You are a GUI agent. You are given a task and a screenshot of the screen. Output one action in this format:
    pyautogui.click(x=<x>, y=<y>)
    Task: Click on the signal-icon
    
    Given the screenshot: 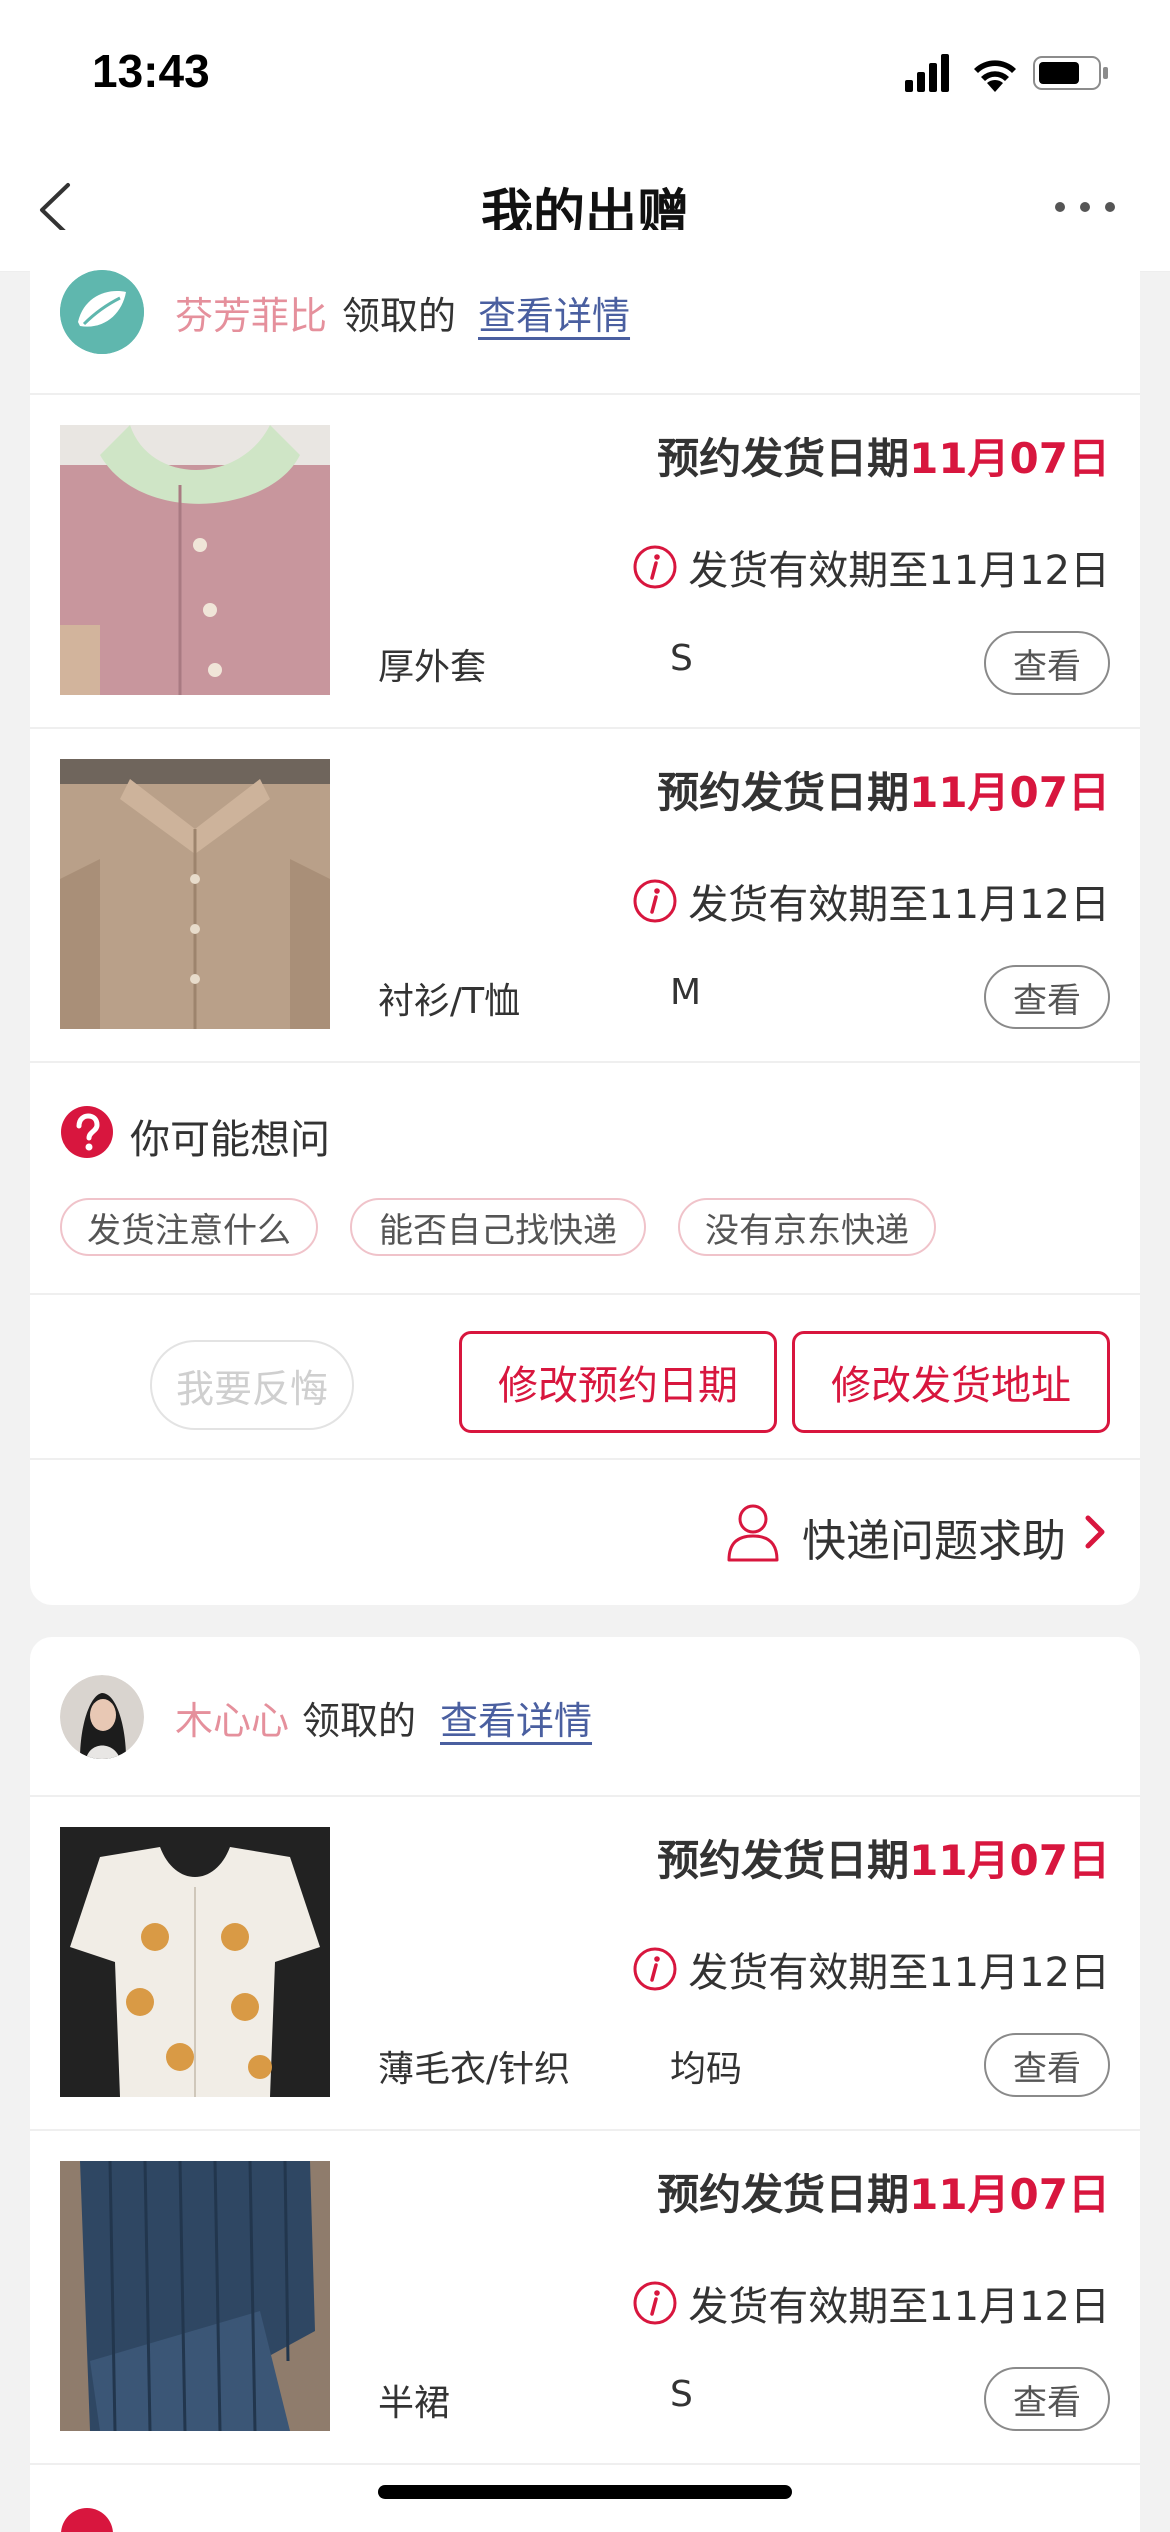 What is the action you would take?
    pyautogui.click(x=927, y=73)
    